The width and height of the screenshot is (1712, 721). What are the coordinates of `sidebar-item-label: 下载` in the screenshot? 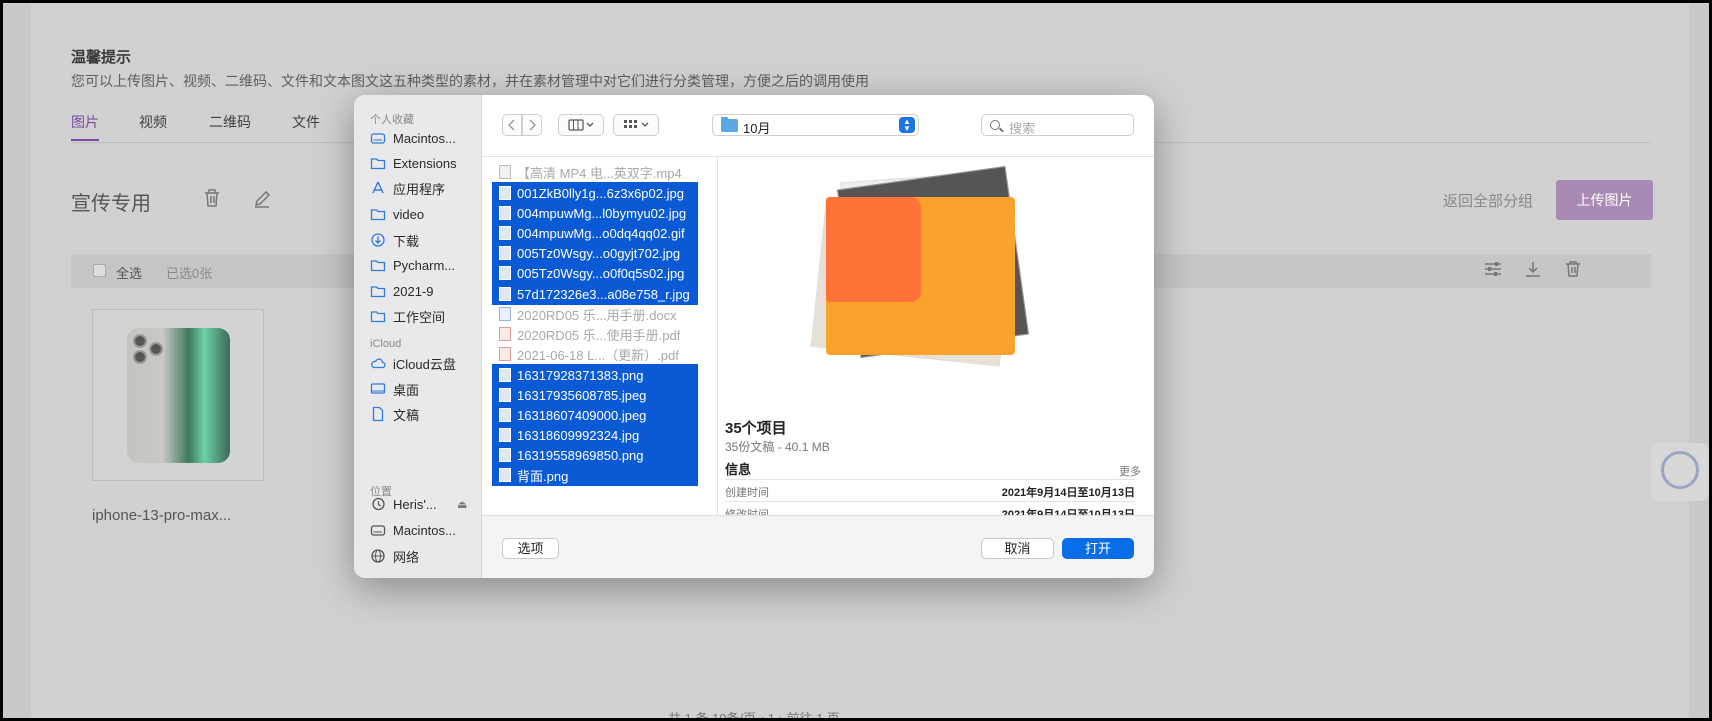 It's located at (406, 241).